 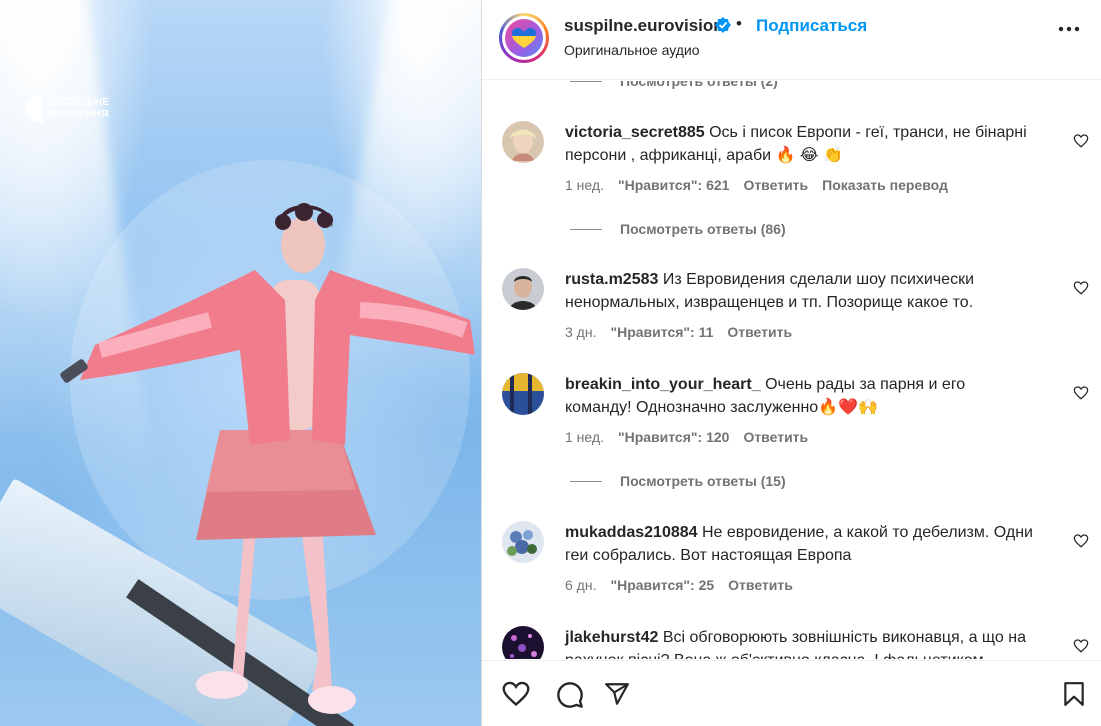 What do you see at coordinates (580, 585) in the screenshot?
I see `comment-time: 6 дн.` at bounding box center [580, 585].